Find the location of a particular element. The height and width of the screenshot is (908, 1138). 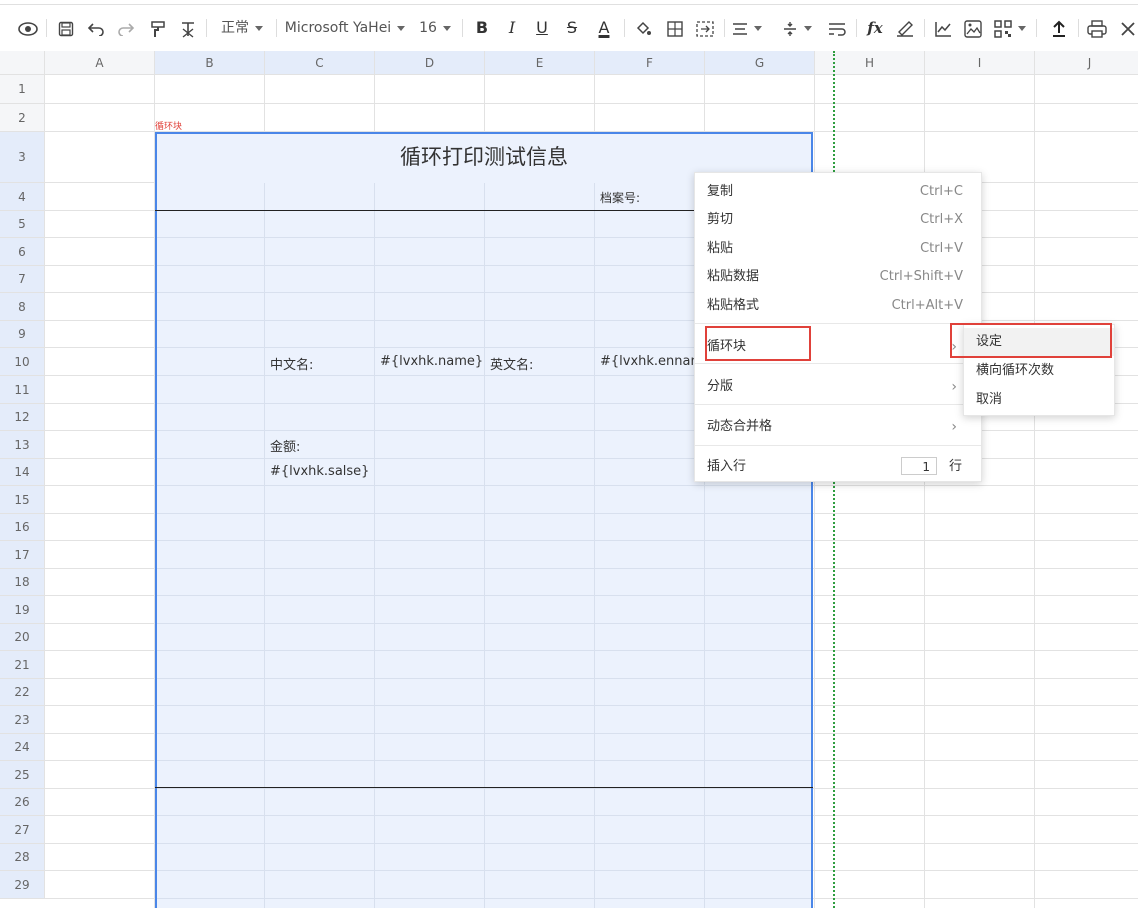

row-header: 2 is located at coordinates (22, 118).